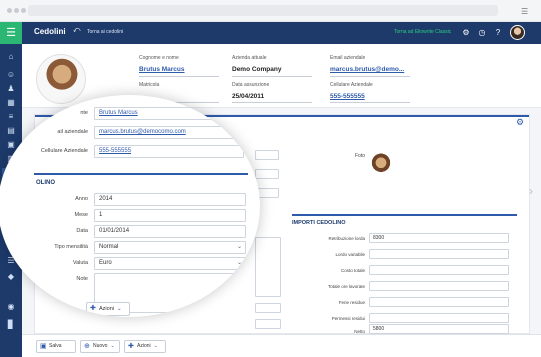  I want to click on plus-circle-icon: ⊕, so click(87, 346).